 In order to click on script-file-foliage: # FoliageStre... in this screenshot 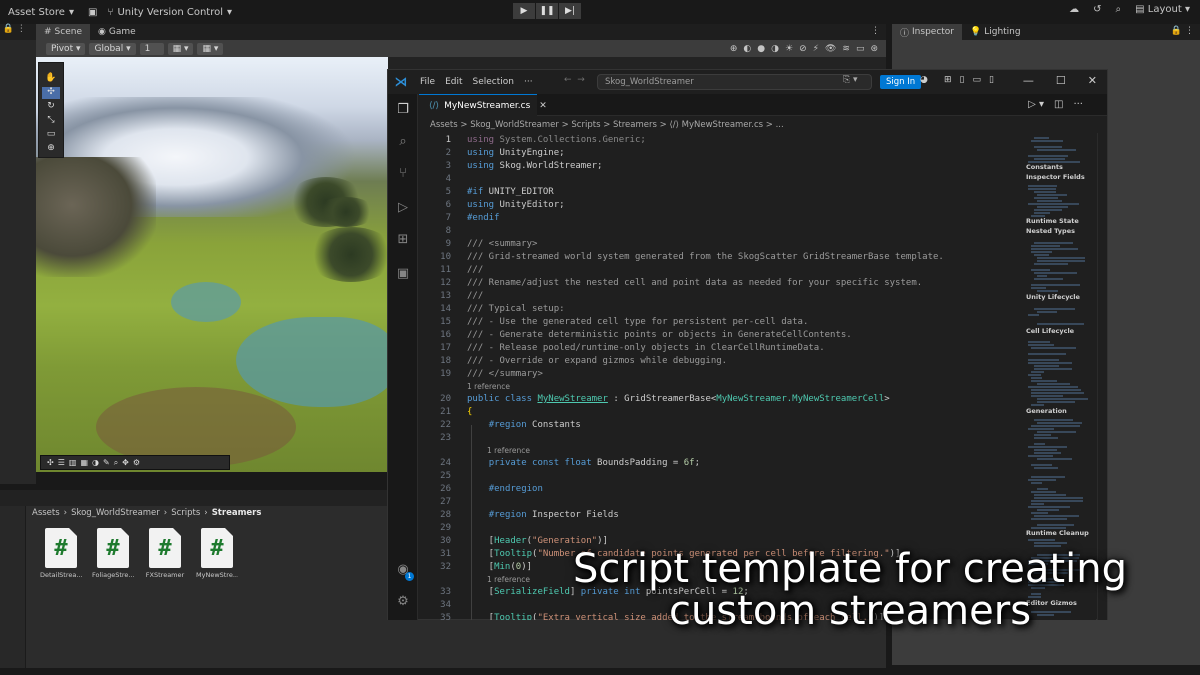, I will do `click(113, 553)`.